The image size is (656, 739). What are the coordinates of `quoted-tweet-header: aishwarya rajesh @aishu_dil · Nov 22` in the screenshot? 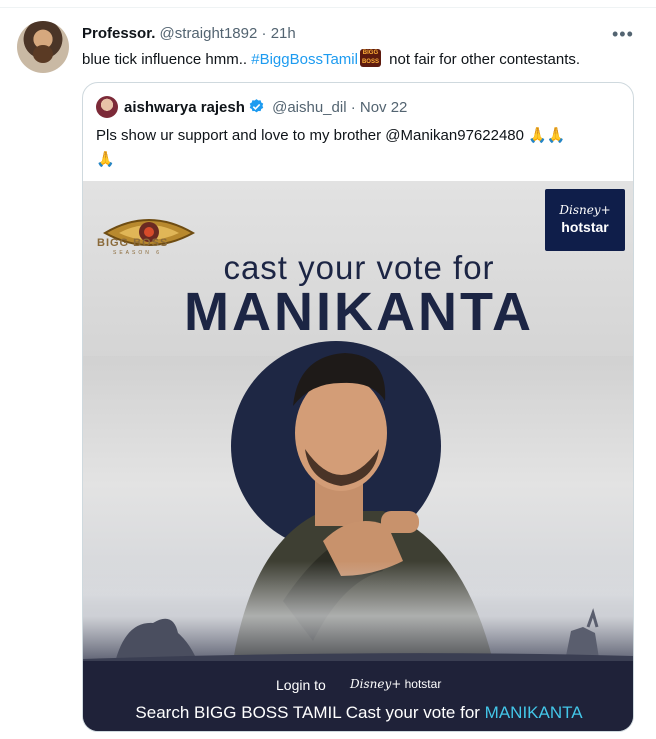 It's located at (265, 107).